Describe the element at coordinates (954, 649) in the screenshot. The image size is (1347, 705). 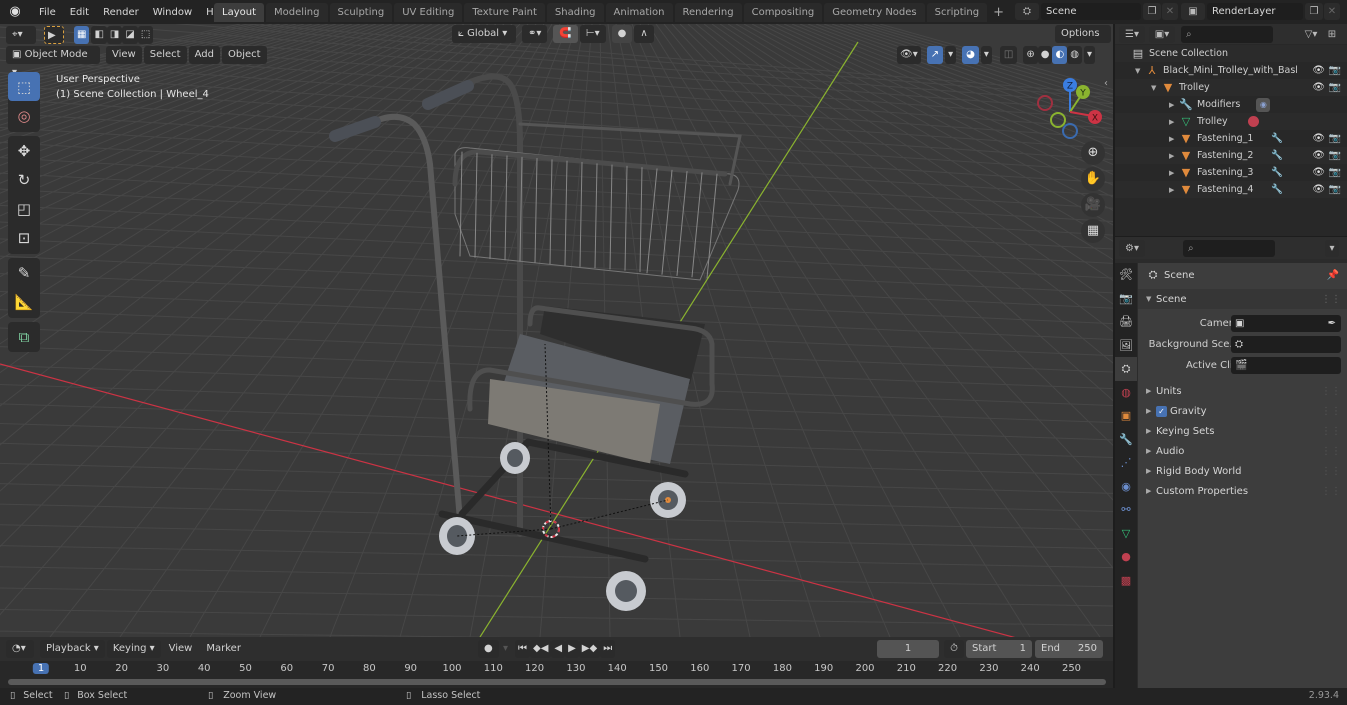
I see `preview-range-icon: ⏱` at that location.